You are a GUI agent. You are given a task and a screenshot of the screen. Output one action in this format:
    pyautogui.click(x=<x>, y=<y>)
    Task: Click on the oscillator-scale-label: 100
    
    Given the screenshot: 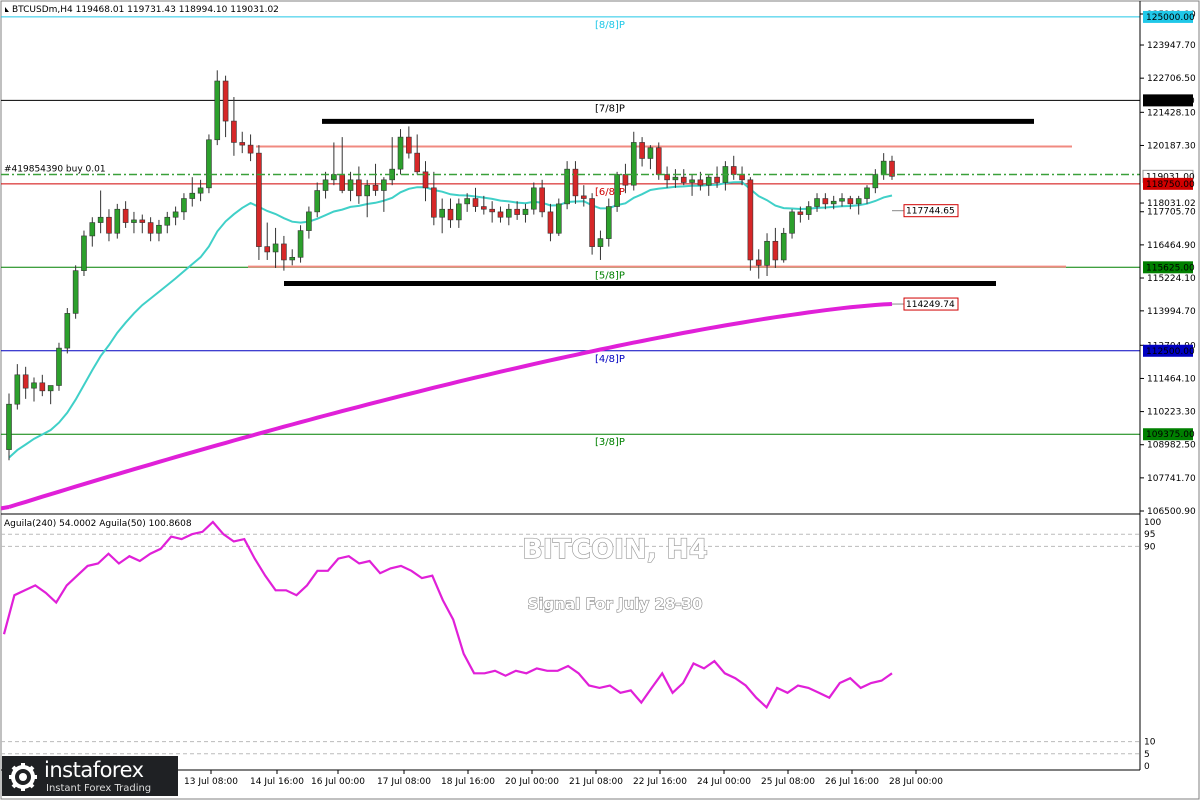 What is the action you would take?
    pyautogui.click(x=1152, y=523)
    